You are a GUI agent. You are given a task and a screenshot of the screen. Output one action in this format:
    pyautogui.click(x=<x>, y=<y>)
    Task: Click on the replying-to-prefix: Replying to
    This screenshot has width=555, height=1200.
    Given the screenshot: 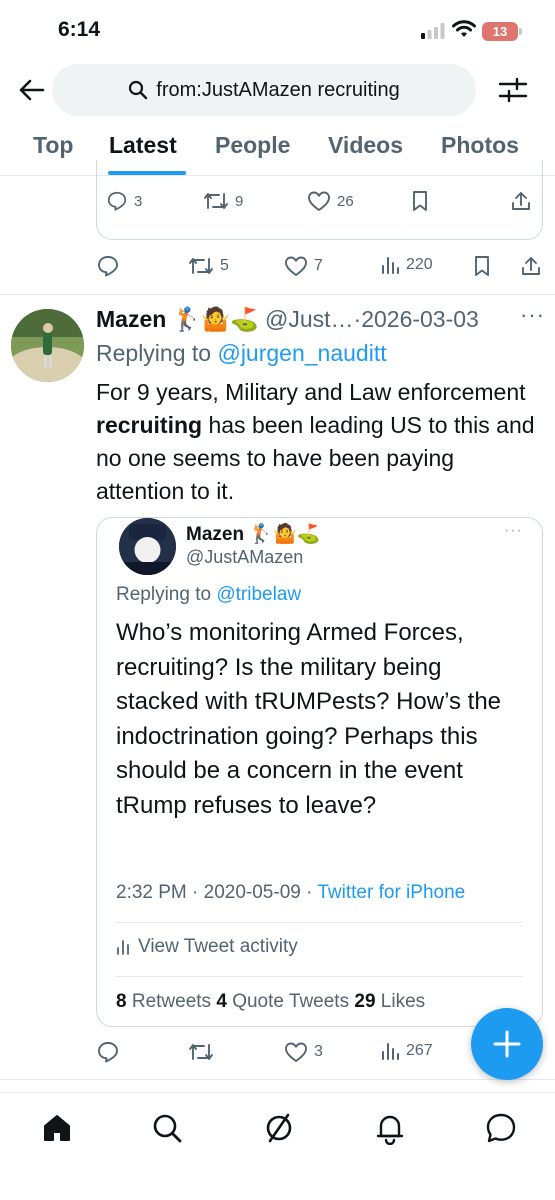 What is the action you would take?
    pyautogui.click(x=157, y=353)
    